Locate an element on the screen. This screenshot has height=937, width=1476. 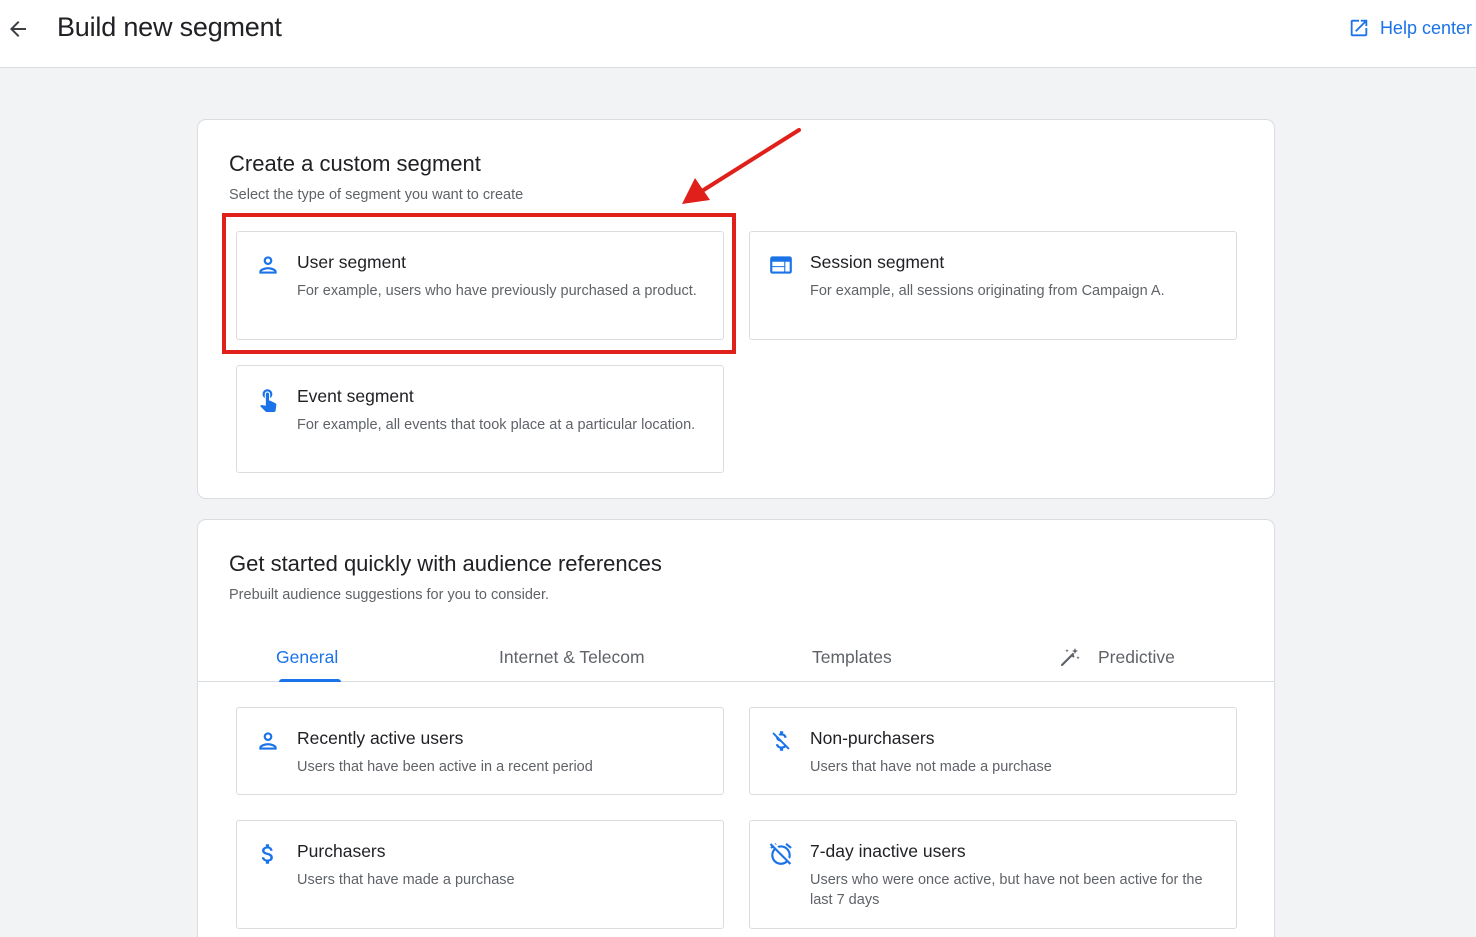
touch-icon is located at coordinates (268, 399).